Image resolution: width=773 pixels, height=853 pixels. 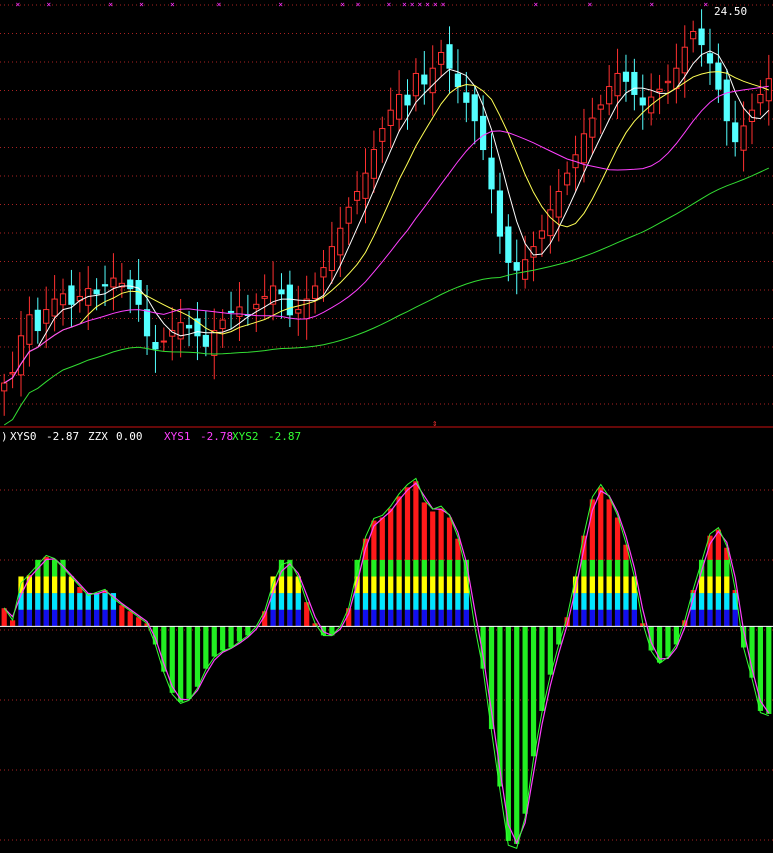 What do you see at coordinates (434, 424) in the screenshot?
I see `panel-resize-handle: ⇕` at bounding box center [434, 424].